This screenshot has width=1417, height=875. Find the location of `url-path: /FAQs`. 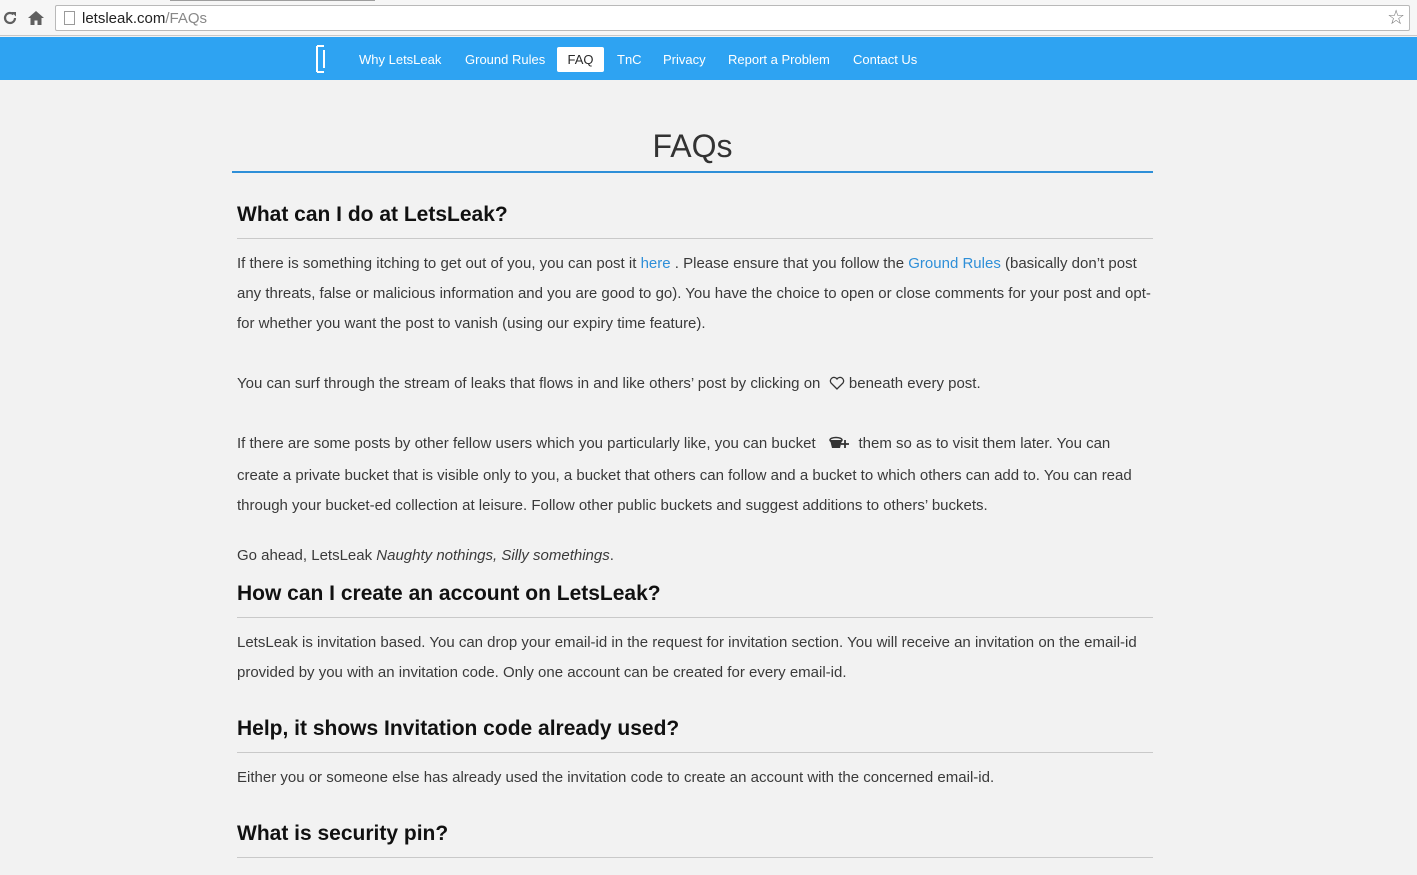

url-path: /FAQs is located at coordinates (186, 18).